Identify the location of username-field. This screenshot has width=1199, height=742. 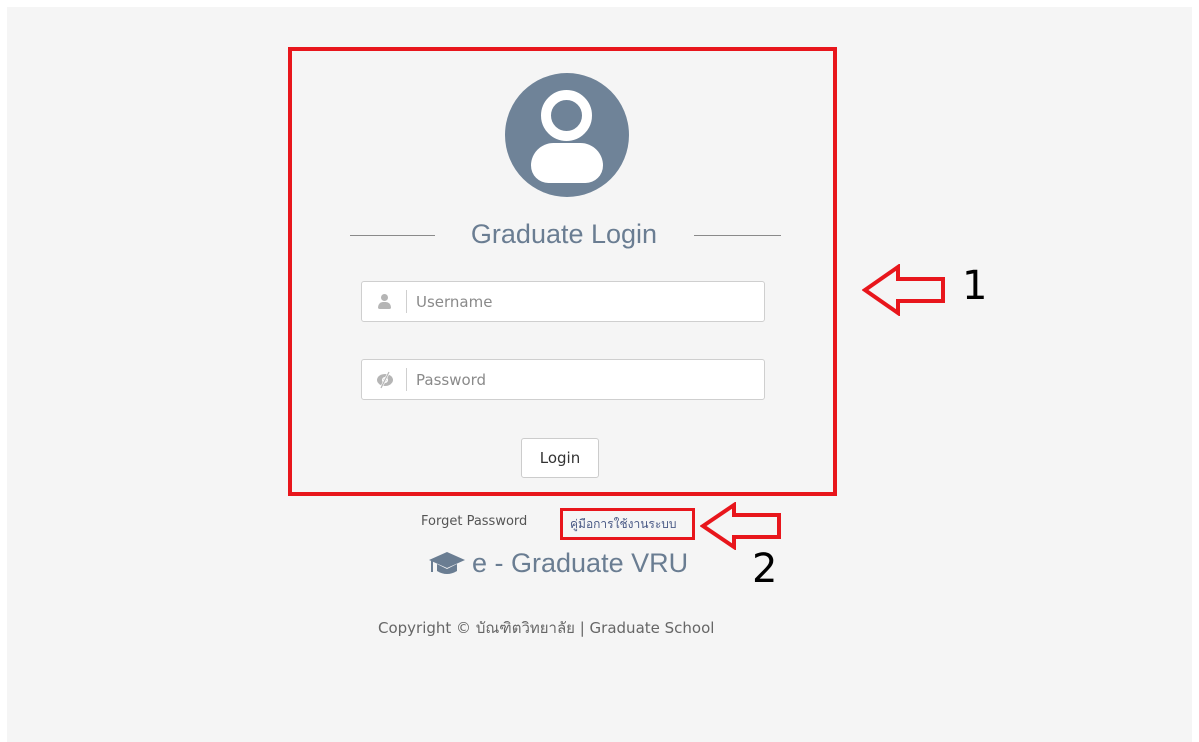
(563, 301).